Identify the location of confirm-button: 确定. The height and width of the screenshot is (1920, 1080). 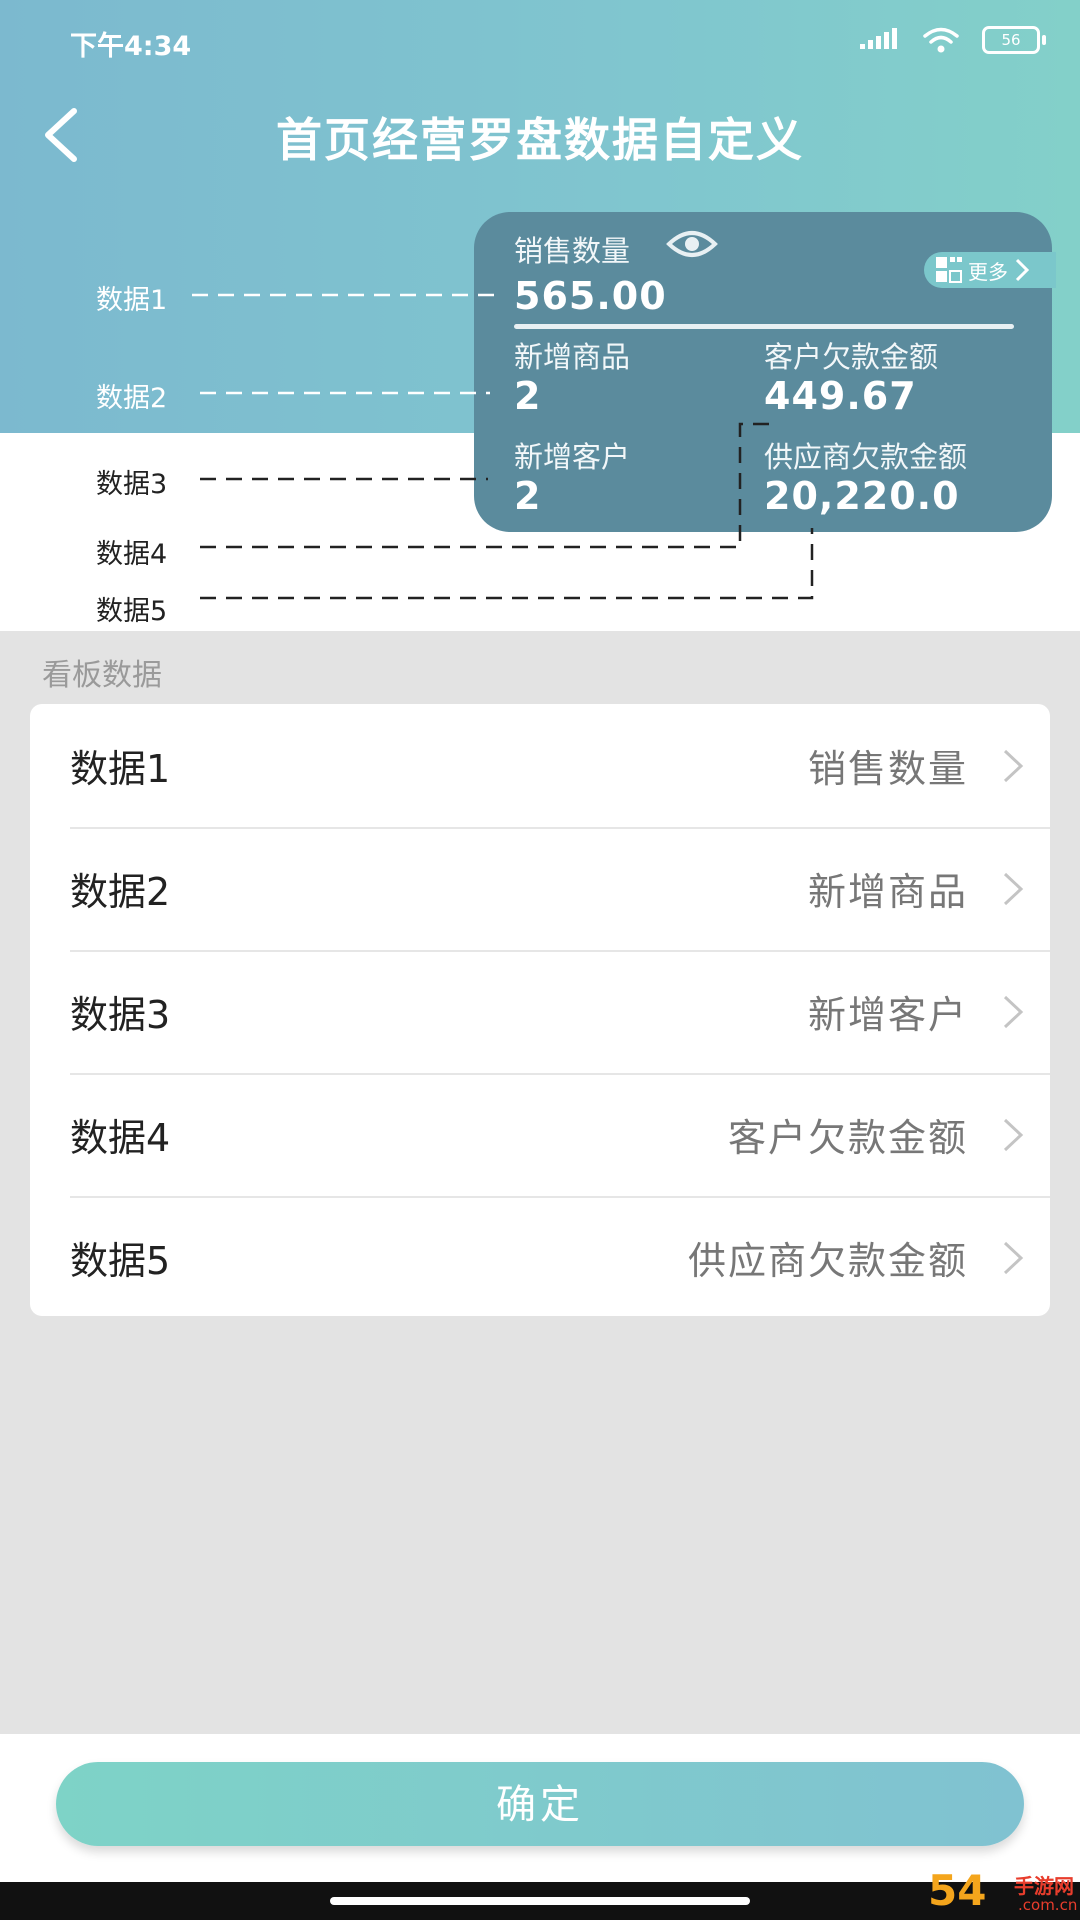
(540, 1804).